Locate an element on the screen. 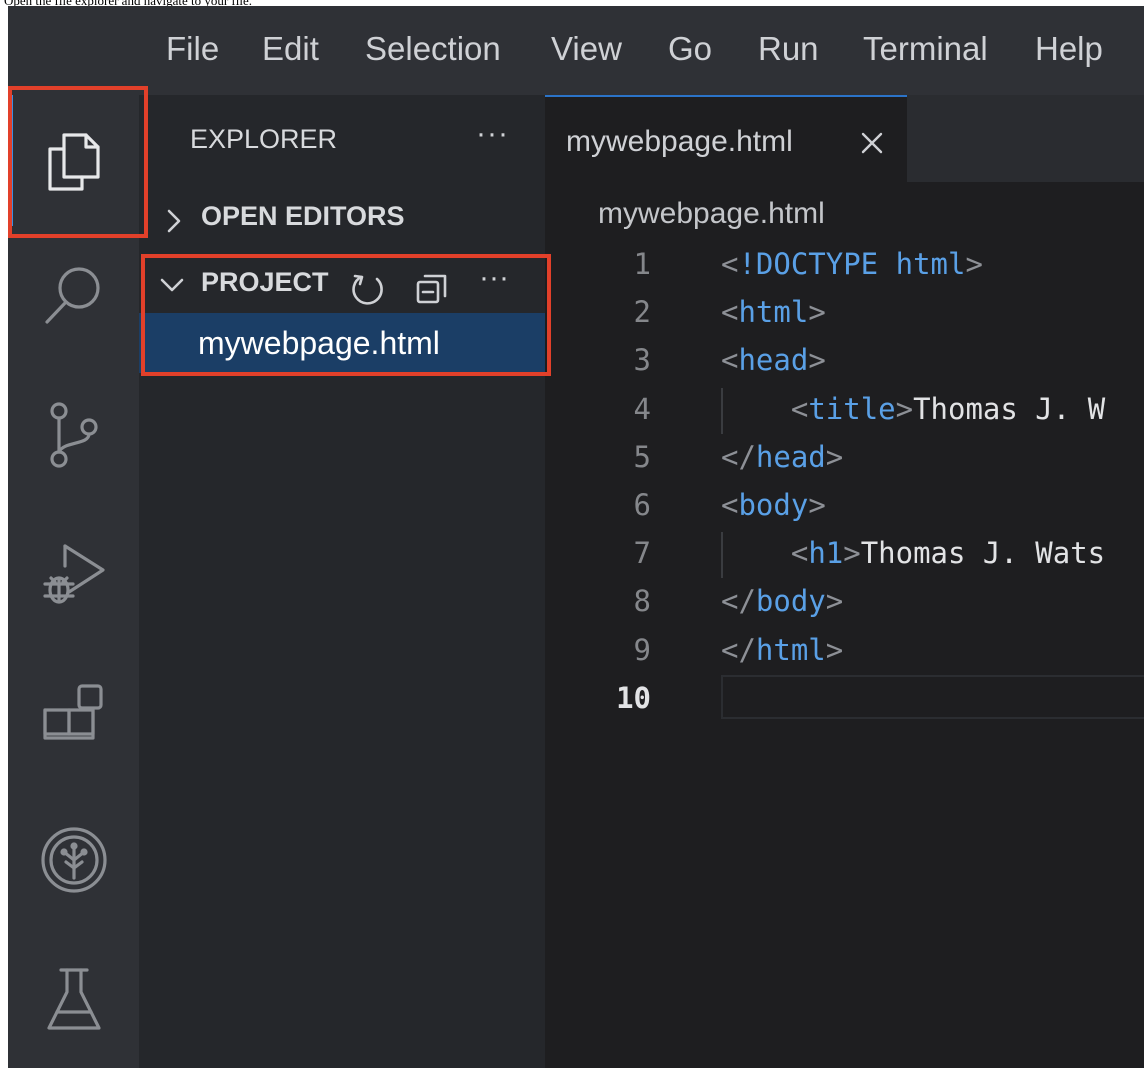 Image resolution: width=1144 pixels, height=1068 pixels. search-button is located at coordinates (73, 295).